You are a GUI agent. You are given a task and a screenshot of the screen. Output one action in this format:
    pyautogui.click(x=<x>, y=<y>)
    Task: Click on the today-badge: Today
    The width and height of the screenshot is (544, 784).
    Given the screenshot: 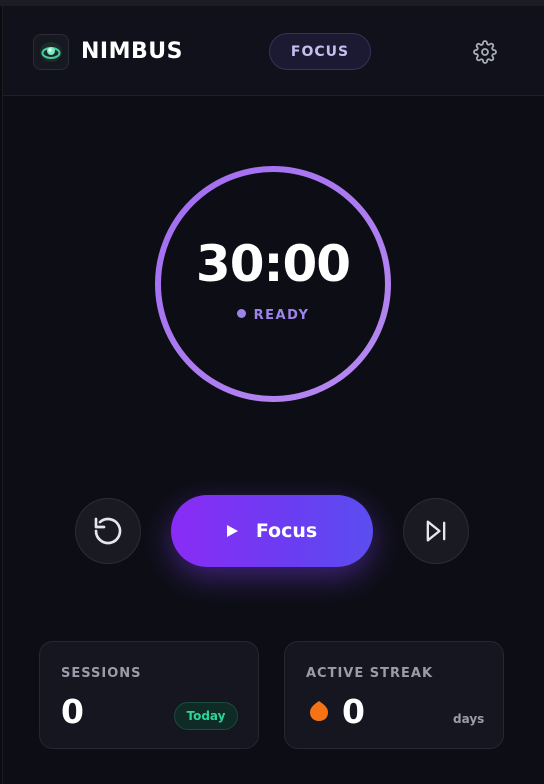 What is the action you would take?
    pyautogui.click(x=206, y=716)
    